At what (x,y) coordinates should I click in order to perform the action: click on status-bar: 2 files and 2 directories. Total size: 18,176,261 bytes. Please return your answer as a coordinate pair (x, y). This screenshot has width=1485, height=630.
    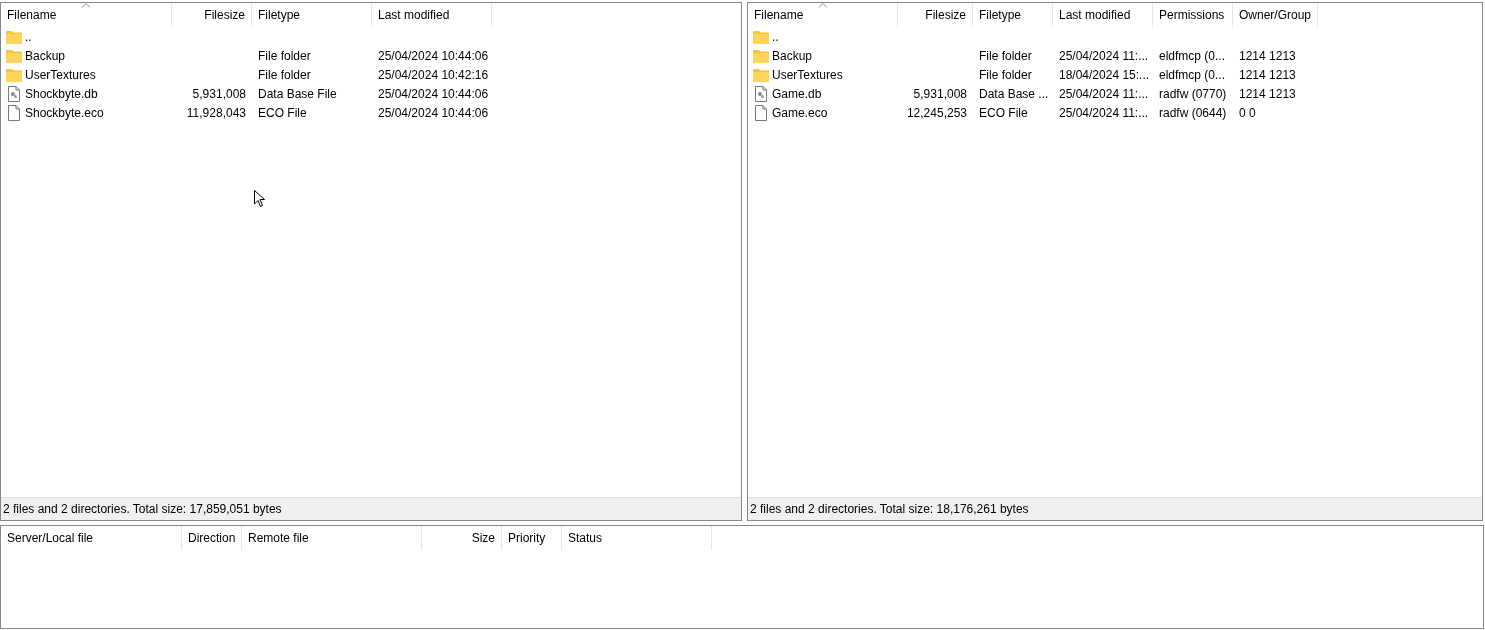
    Looking at the image, I should click on (1115, 508).